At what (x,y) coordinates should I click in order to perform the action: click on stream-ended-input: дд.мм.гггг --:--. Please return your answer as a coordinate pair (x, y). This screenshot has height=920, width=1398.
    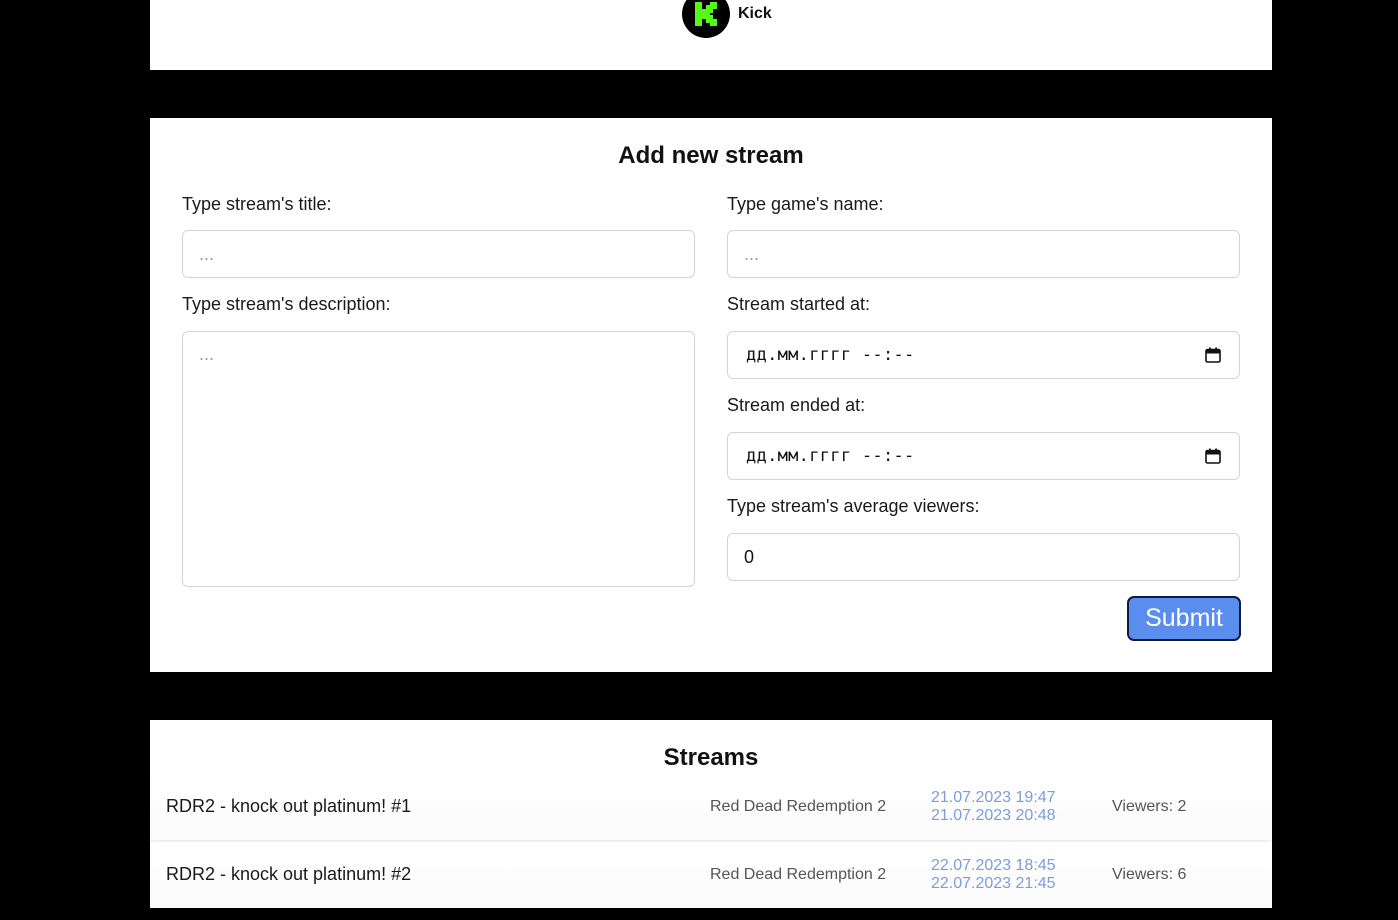
    Looking at the image, I should click on (983, 456).